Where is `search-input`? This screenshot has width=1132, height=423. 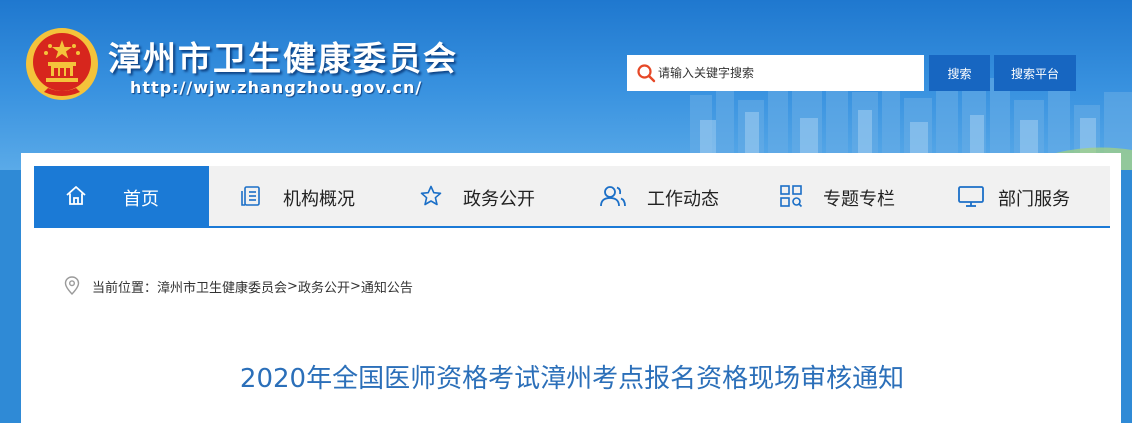 search-input is located at coordinates (791, 73).